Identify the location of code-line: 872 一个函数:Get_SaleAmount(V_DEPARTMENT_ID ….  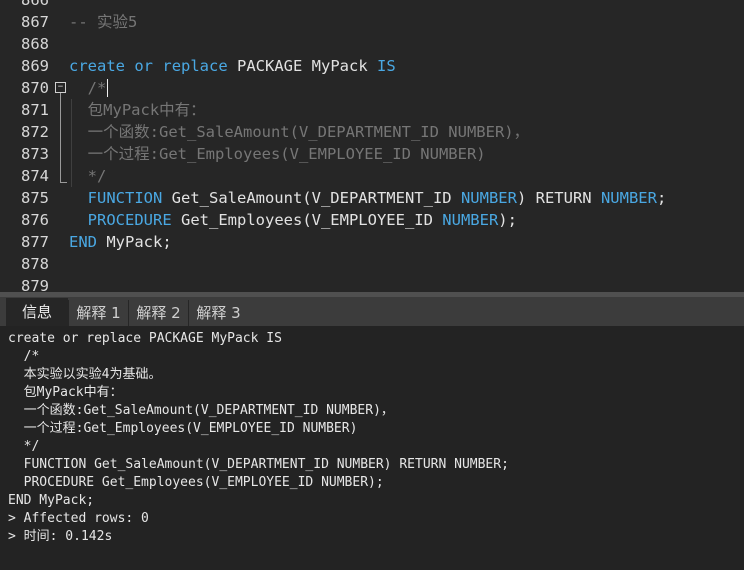
(372, 132).